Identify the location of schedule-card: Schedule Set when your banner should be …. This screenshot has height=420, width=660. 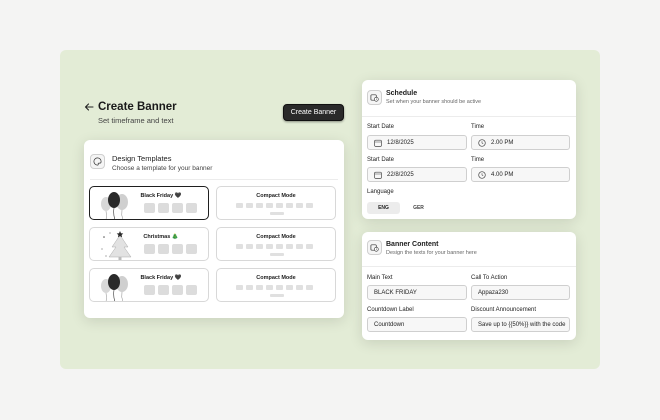
(469, 149).